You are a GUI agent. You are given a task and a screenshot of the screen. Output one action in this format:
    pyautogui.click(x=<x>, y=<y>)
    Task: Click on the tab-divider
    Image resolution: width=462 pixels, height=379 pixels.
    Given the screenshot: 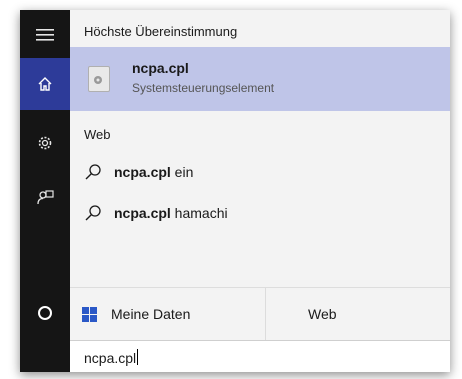 What is the action you would take?
    pyautogui.click(x=265, y=314)
    